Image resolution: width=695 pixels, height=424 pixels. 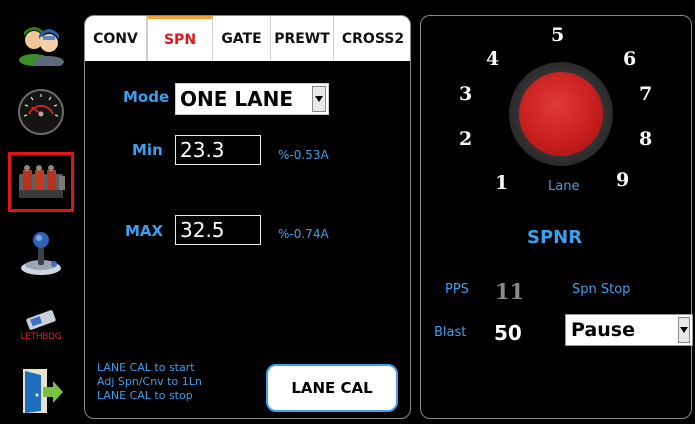 I want to click on dial-number-6: 6, so click(x=629, y=59).